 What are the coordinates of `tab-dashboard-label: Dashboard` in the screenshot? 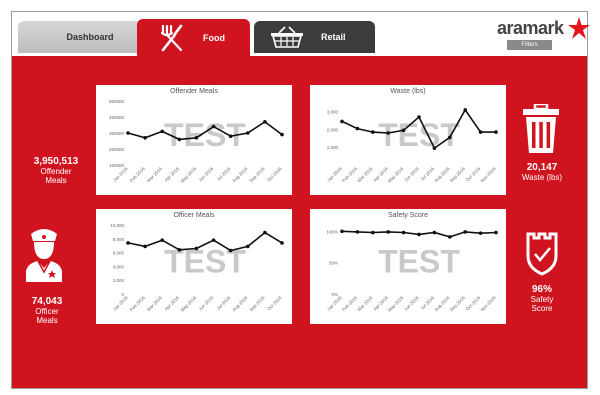 It's located at (90, 37).